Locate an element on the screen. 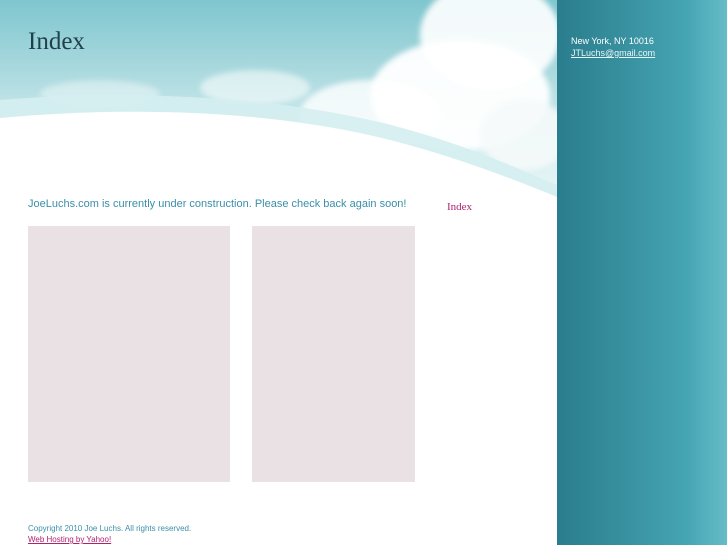 The image size is (727, 545). contact-address: New York, NY 10016 is located at coordinates (612, 41).